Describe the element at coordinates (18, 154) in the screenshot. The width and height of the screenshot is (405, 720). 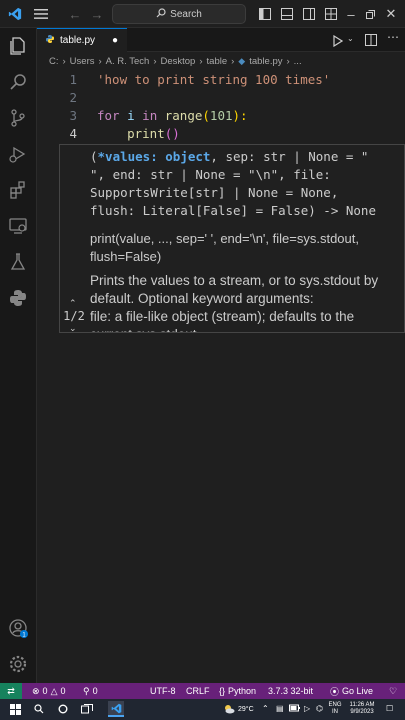
I see `run-debug-icon` at that location.